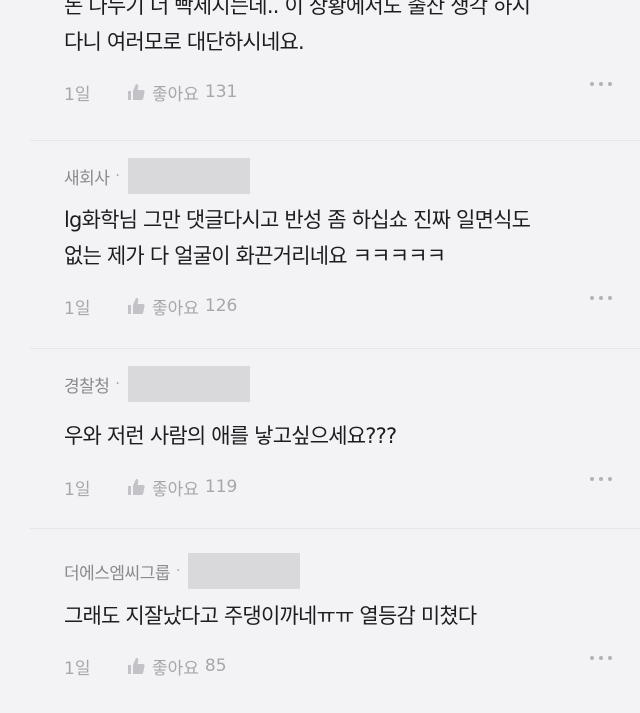 This screenshot has height=713, width=640. What do you see at coordinates (87, 176) in the screenshot?
I see `comment-author: 새회사` at bounding box center [87, 176].